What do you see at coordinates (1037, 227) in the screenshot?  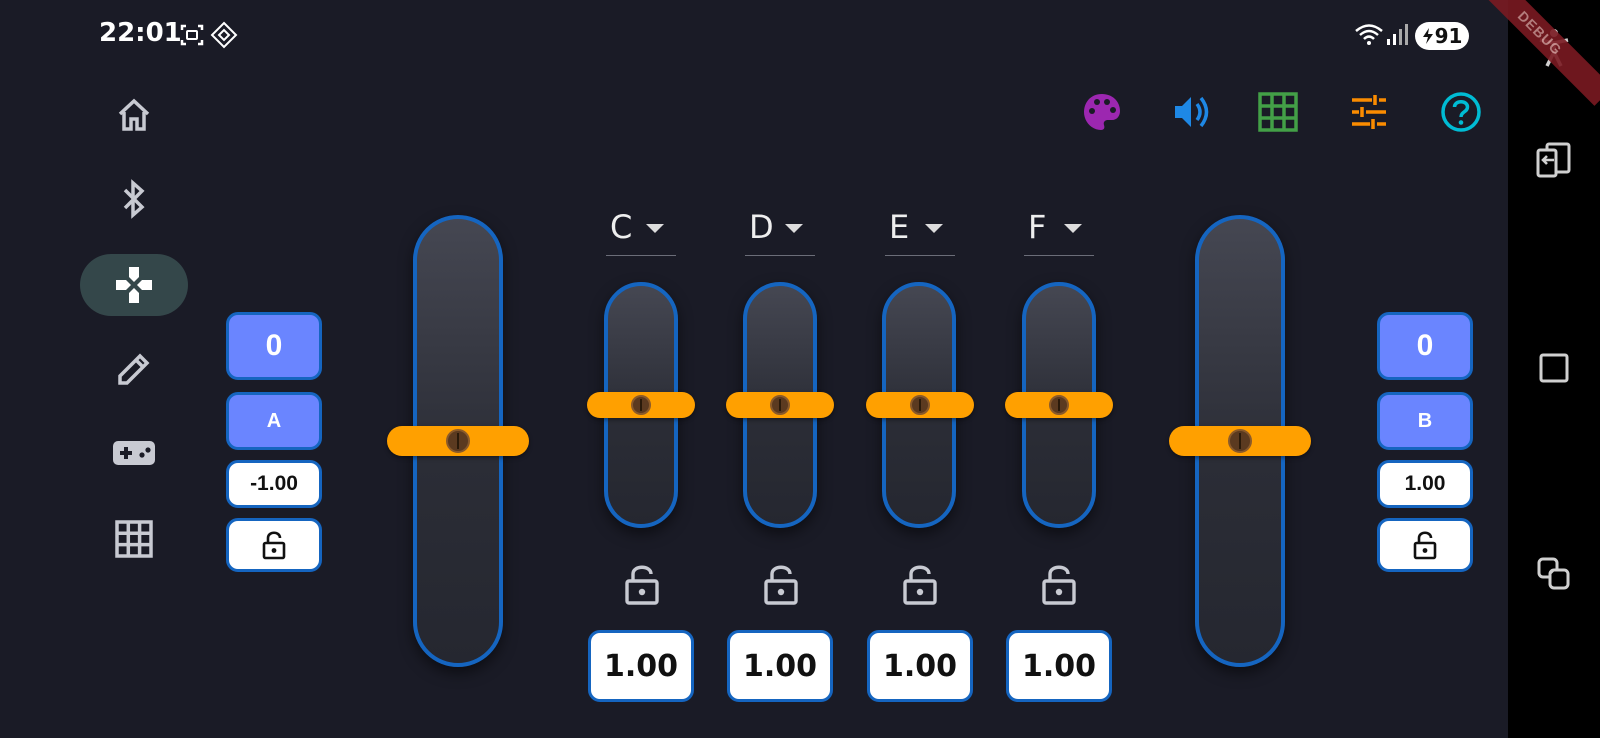 I see `channel-f-label: F` at bounding box center [1037, 227].